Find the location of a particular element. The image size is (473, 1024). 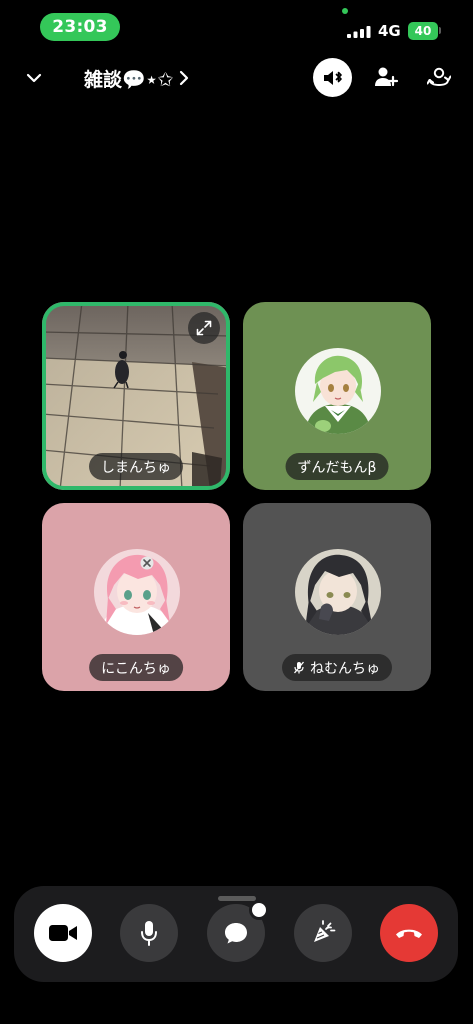

end-call-icon is located at coordinates (409, 933).